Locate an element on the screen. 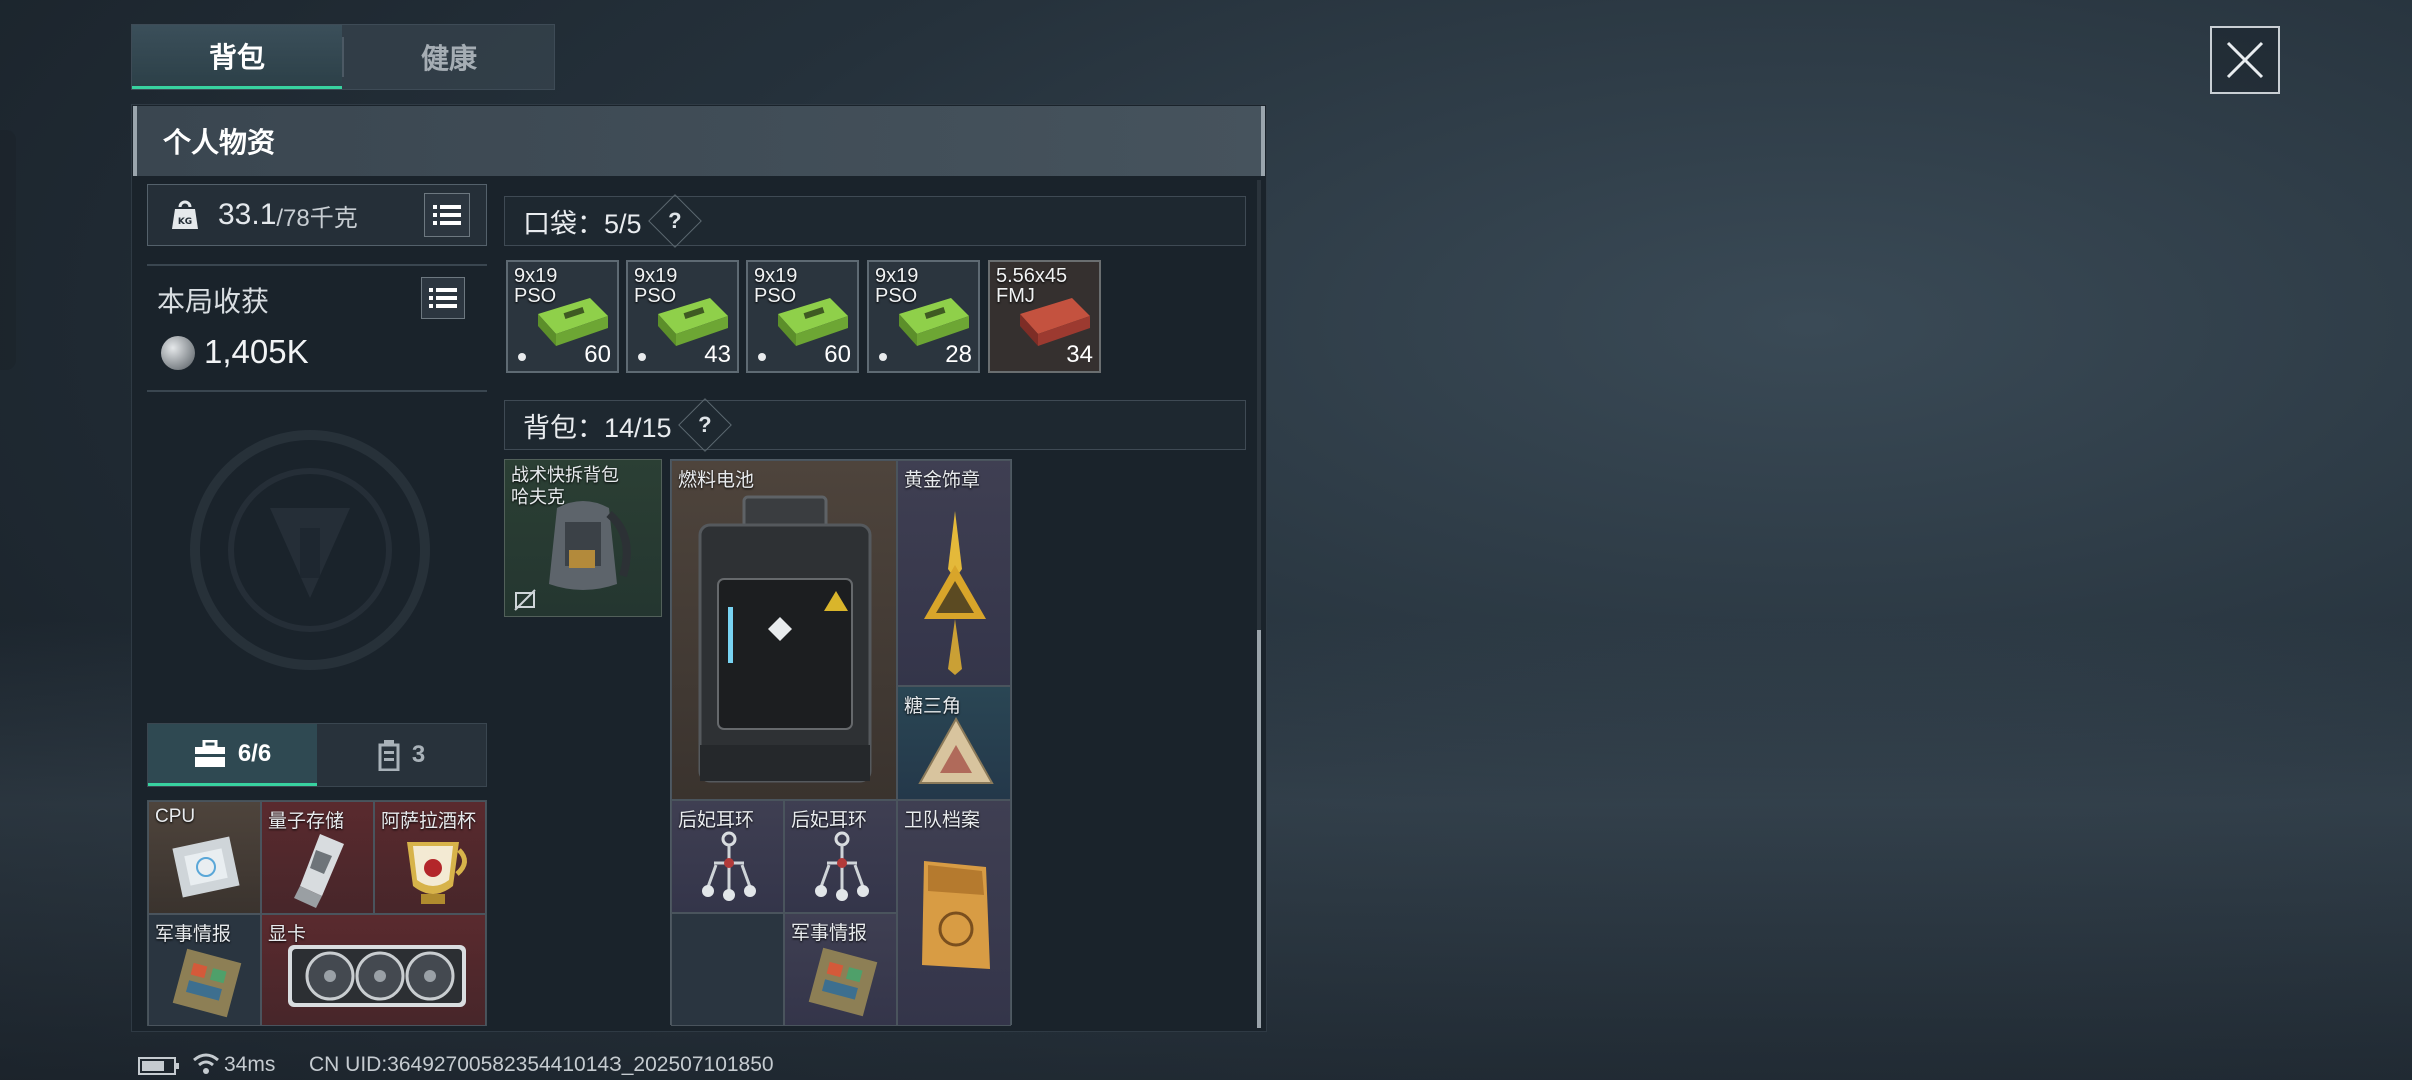 This screenshot has height=1080, width=2412. item-guard-archive: 卫队档案 is located at coordinates (954, 913).